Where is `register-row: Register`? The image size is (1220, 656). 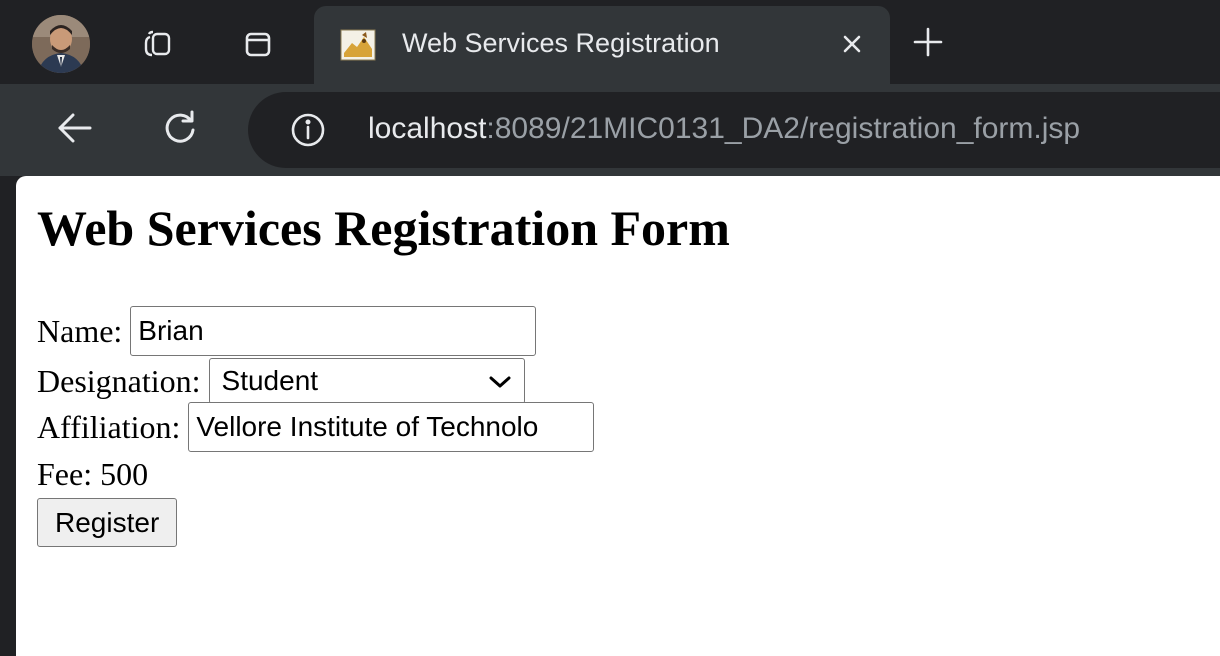
register-row: Register is located at coordinates (107, 522).